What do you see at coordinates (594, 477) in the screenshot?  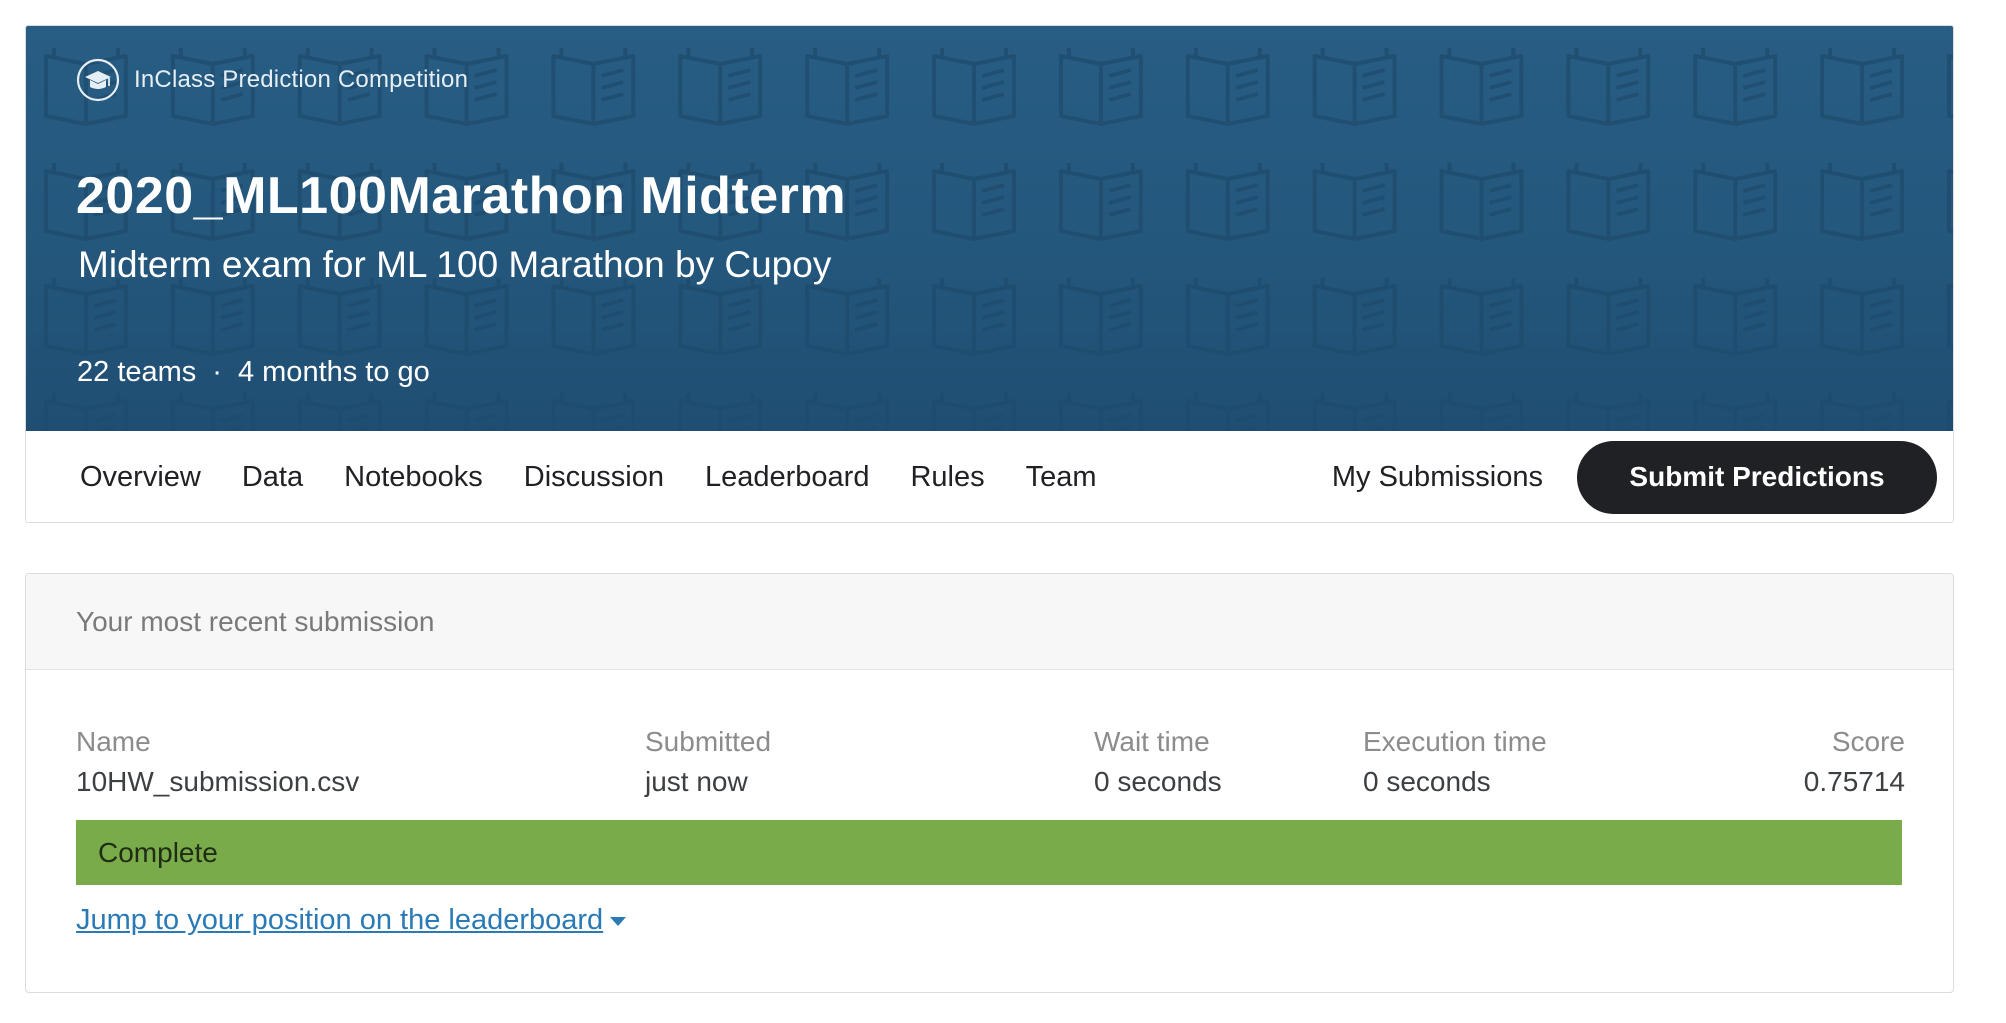 I see `tab-discussion: Discussion` at bounding box center [594, 477].